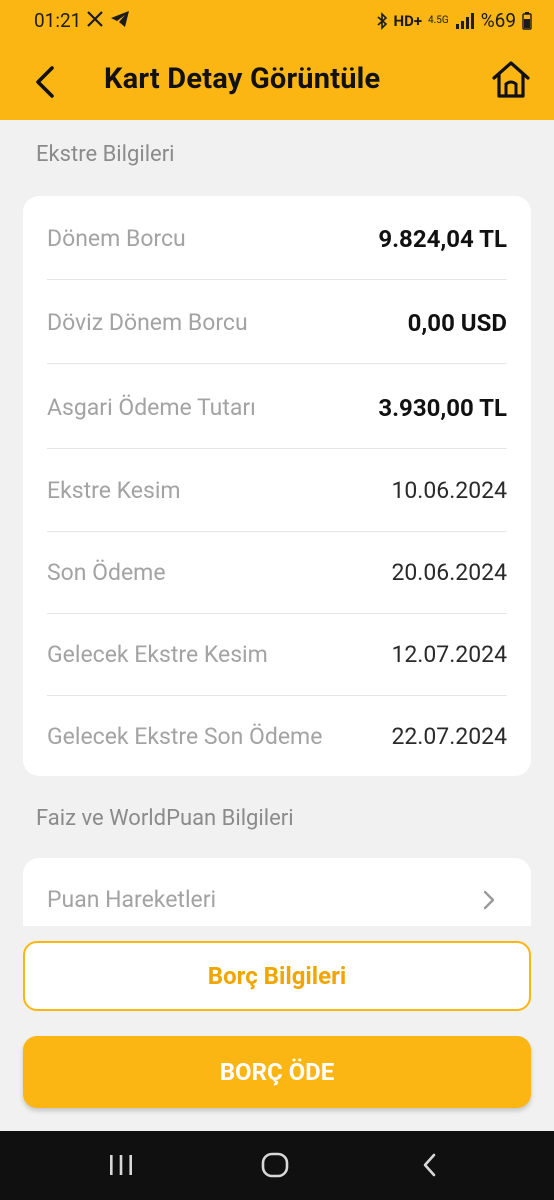  I want to click on row-value: 9.824,04 TL, so click(442, 239).